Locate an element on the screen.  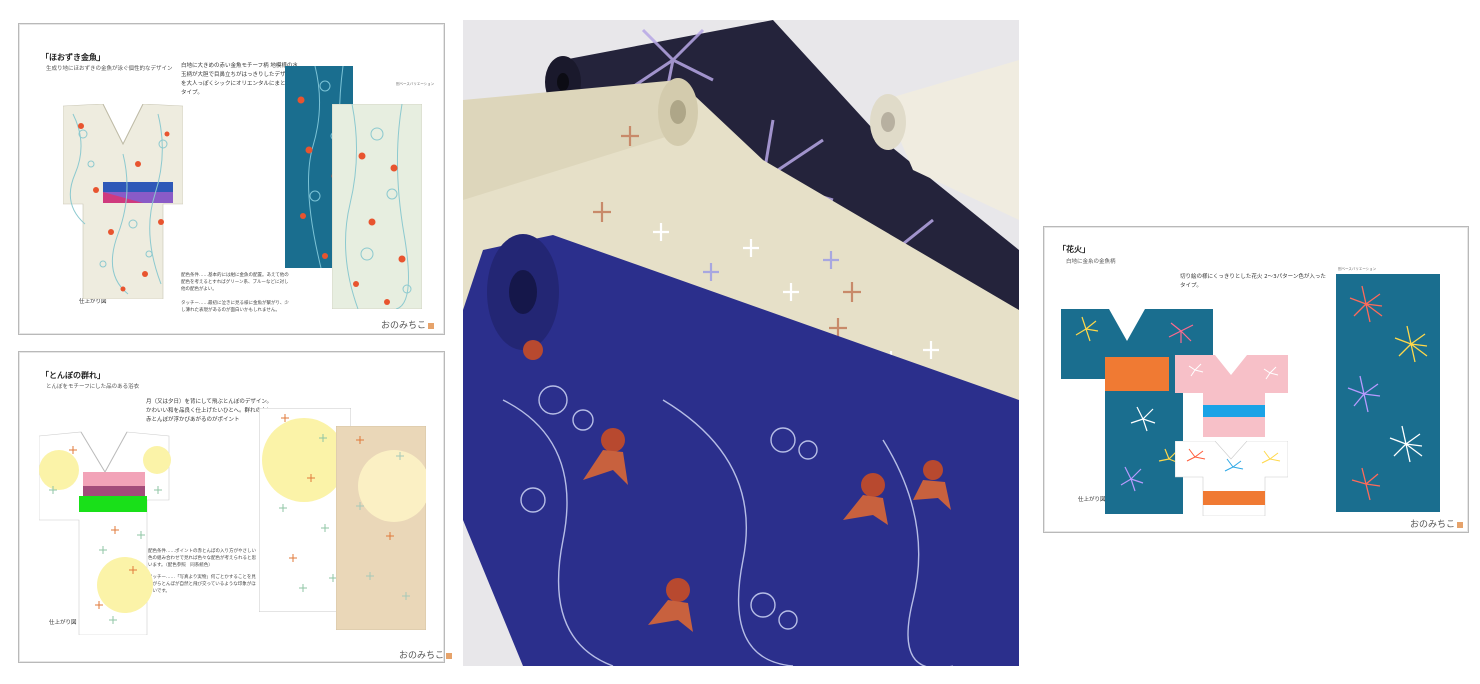
panel-goldfish-swatch-label: 別ベースバリエーション is located at coordinates (415, 84).